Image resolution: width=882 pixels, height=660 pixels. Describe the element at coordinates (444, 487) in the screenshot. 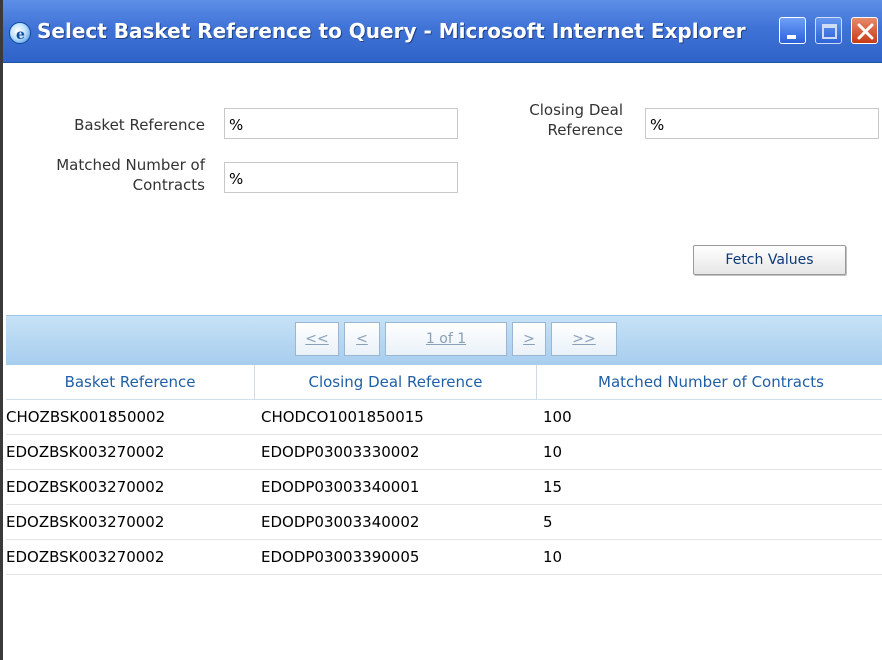

I see `table-row: EDOZBSK003270002 EDODP03003340001 15` at that location.